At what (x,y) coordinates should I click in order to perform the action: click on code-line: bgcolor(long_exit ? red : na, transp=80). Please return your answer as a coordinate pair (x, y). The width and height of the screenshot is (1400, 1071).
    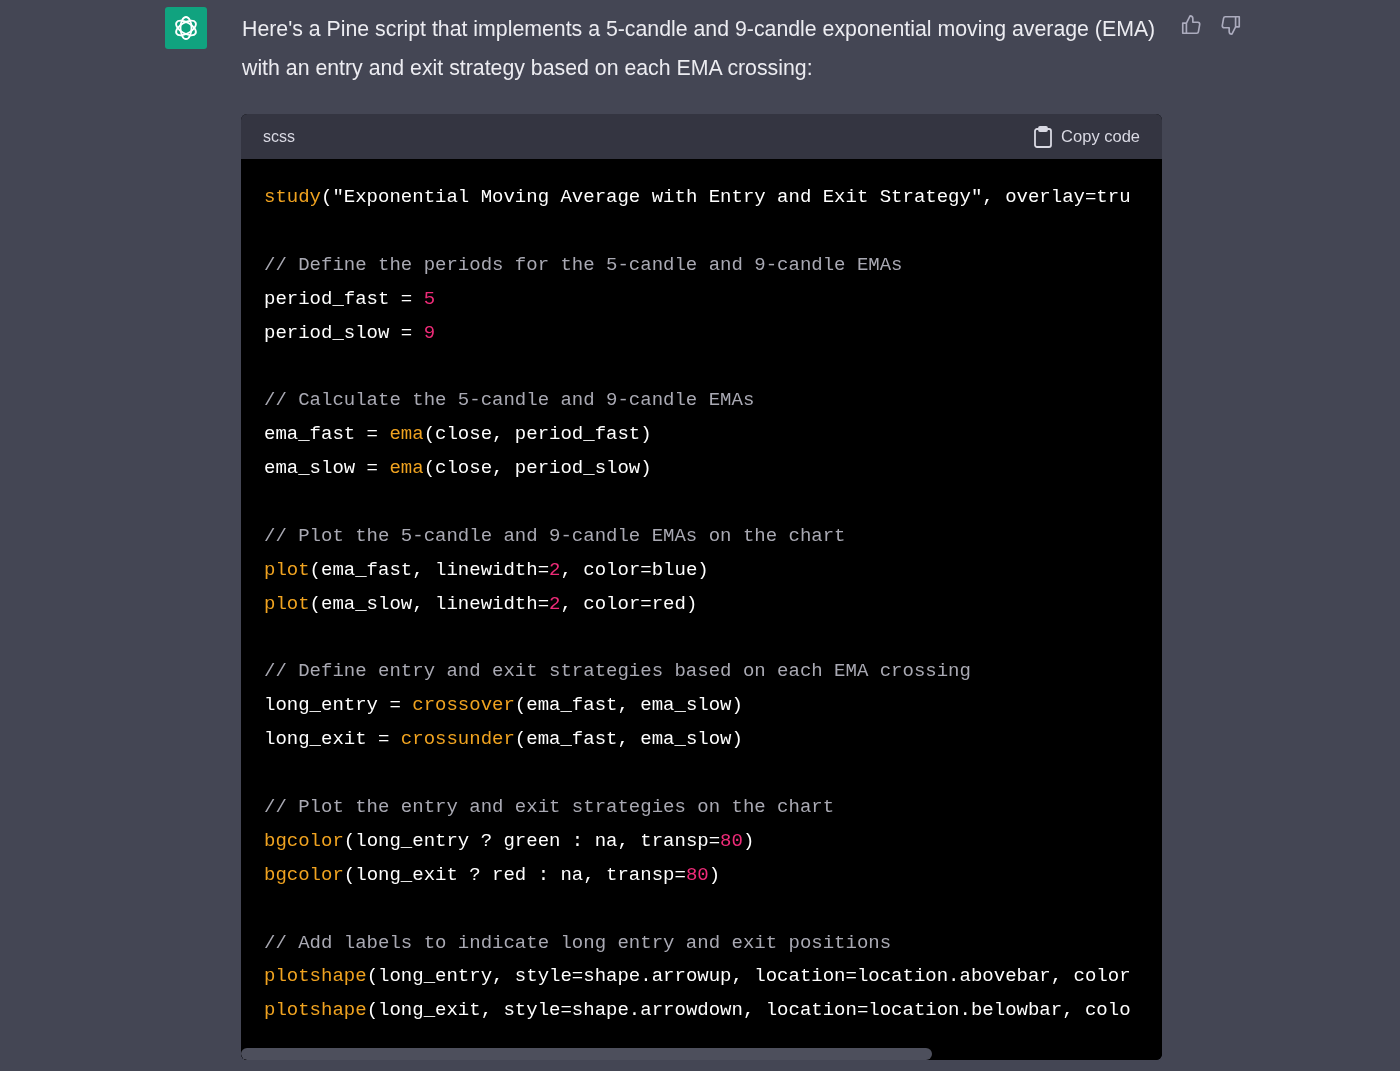
    Looking at the image, I should click on (493, 875).